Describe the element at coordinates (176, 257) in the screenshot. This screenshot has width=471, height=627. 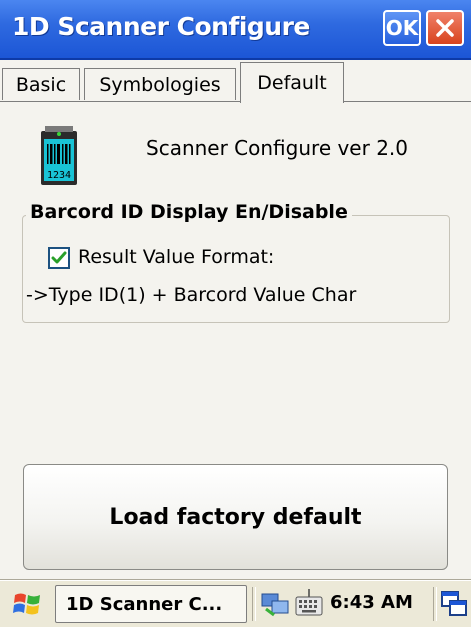
I see `result-value-format-label: Result Value Format:` at that location.